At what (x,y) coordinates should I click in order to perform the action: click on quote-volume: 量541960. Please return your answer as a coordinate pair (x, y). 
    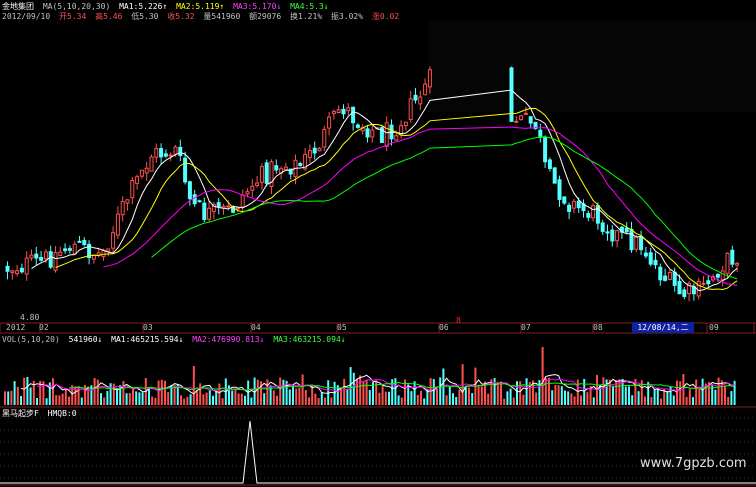
    Looking at the image, I should click on (222, 16).